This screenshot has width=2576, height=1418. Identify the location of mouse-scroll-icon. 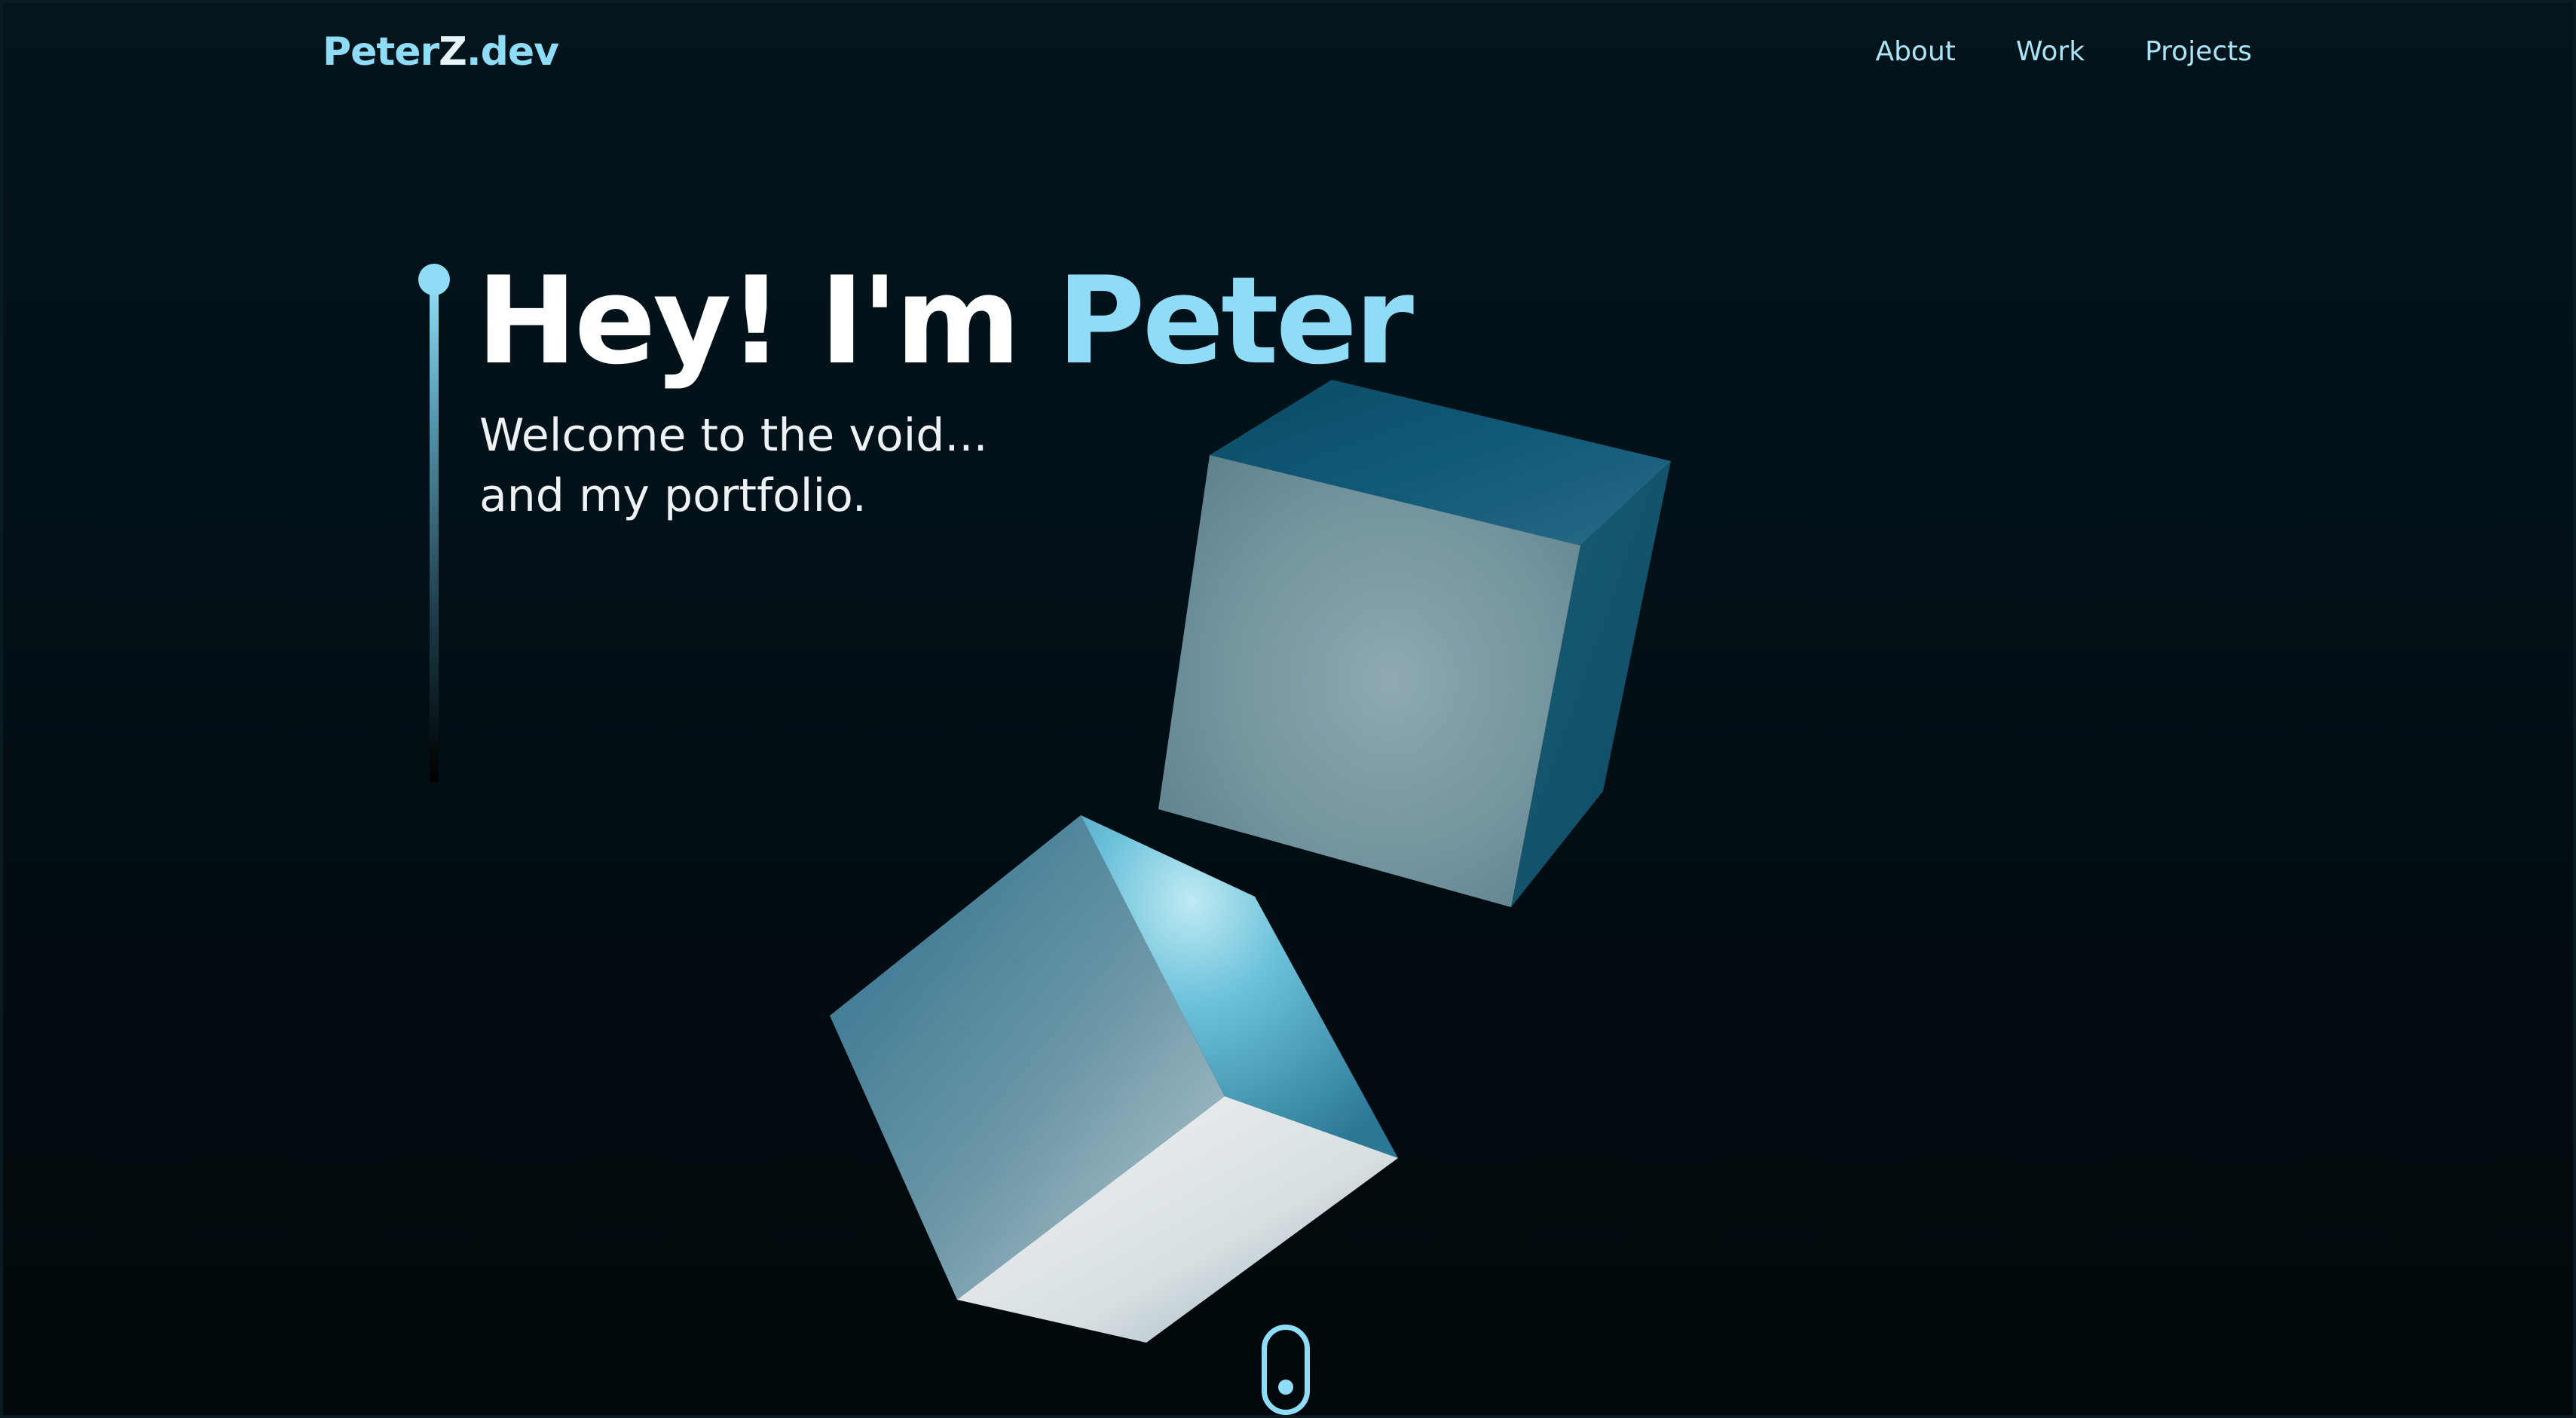
(1286, 1370).